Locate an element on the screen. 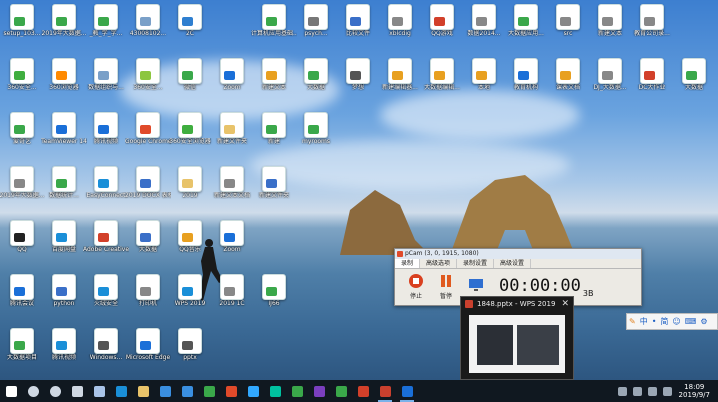  desktop-icon: 360浏览器 is located at coordinates (64, 79).